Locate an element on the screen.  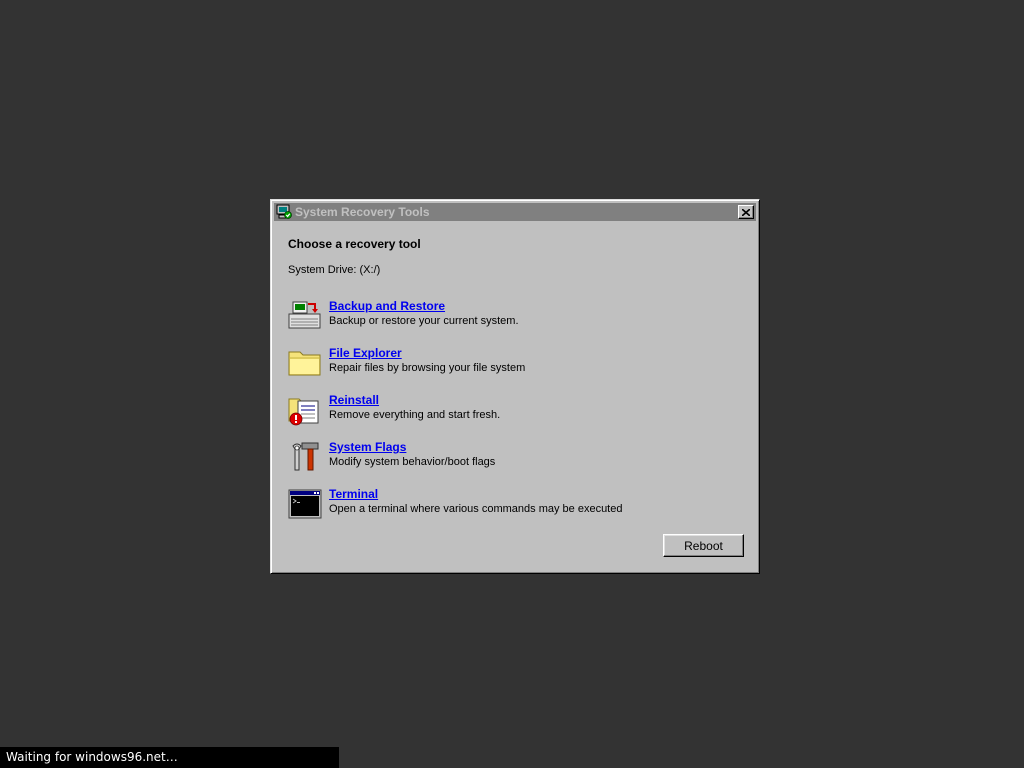
backup-and-restore-link: Backup and Restore is located at coordinates (387, 306).